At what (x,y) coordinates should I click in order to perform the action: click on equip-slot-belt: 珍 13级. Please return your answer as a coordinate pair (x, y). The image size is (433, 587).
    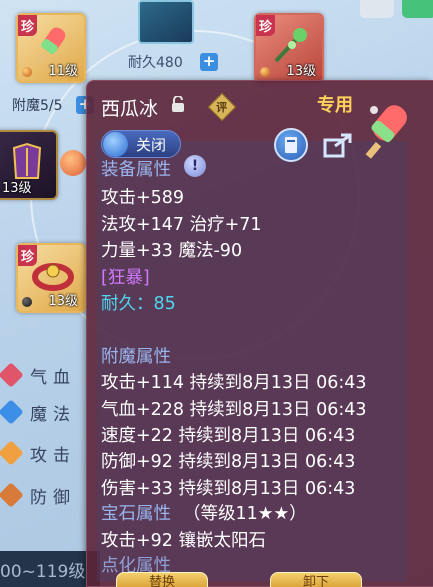
    Looking at the image, I should click on (51, 278).